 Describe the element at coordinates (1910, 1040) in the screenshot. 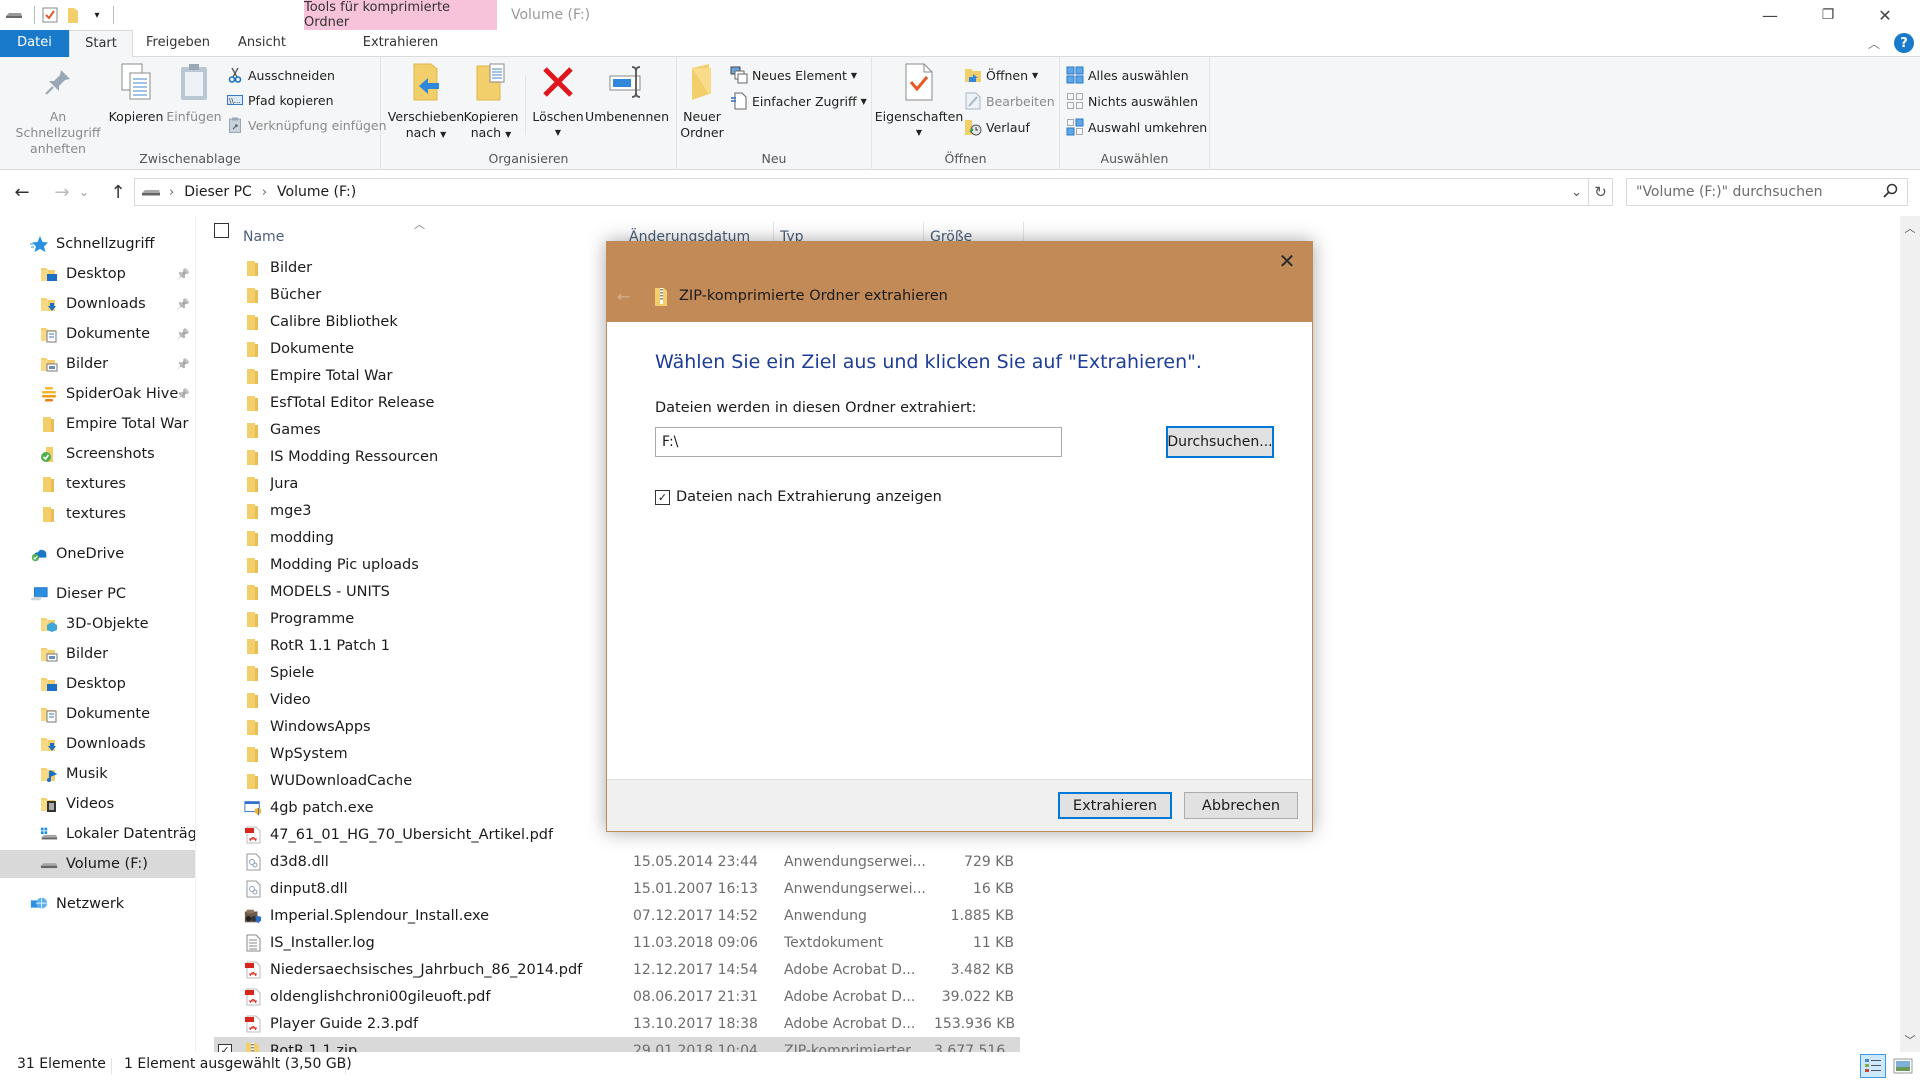

I see `scroll-down-arrow: ﹀` at that location.